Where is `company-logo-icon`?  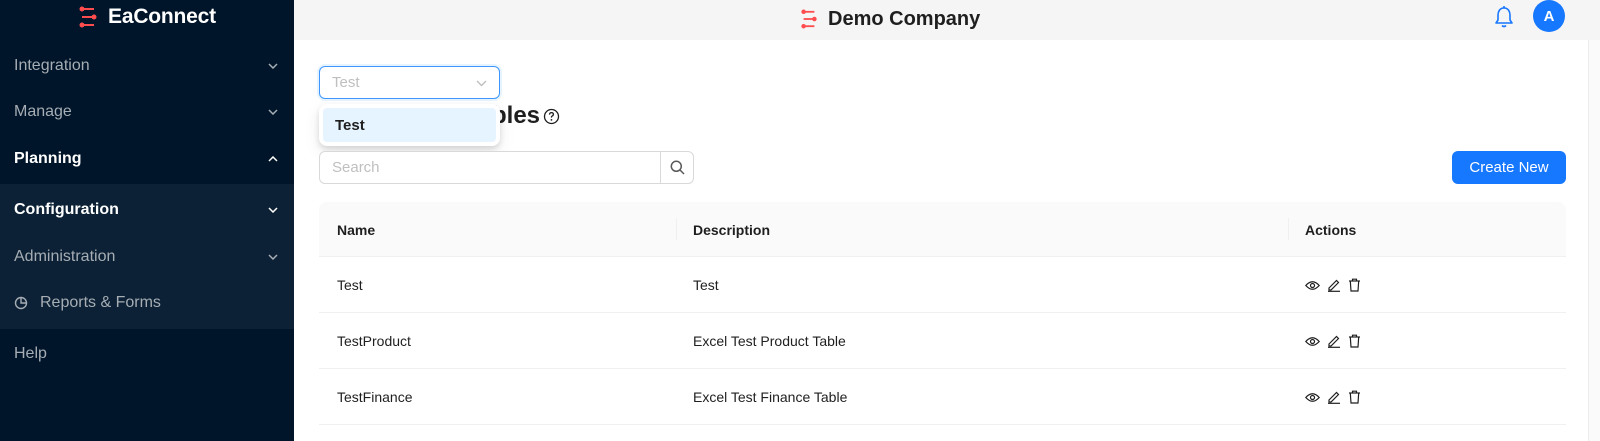 company-logo-icon is located at coordinates (809, 19).